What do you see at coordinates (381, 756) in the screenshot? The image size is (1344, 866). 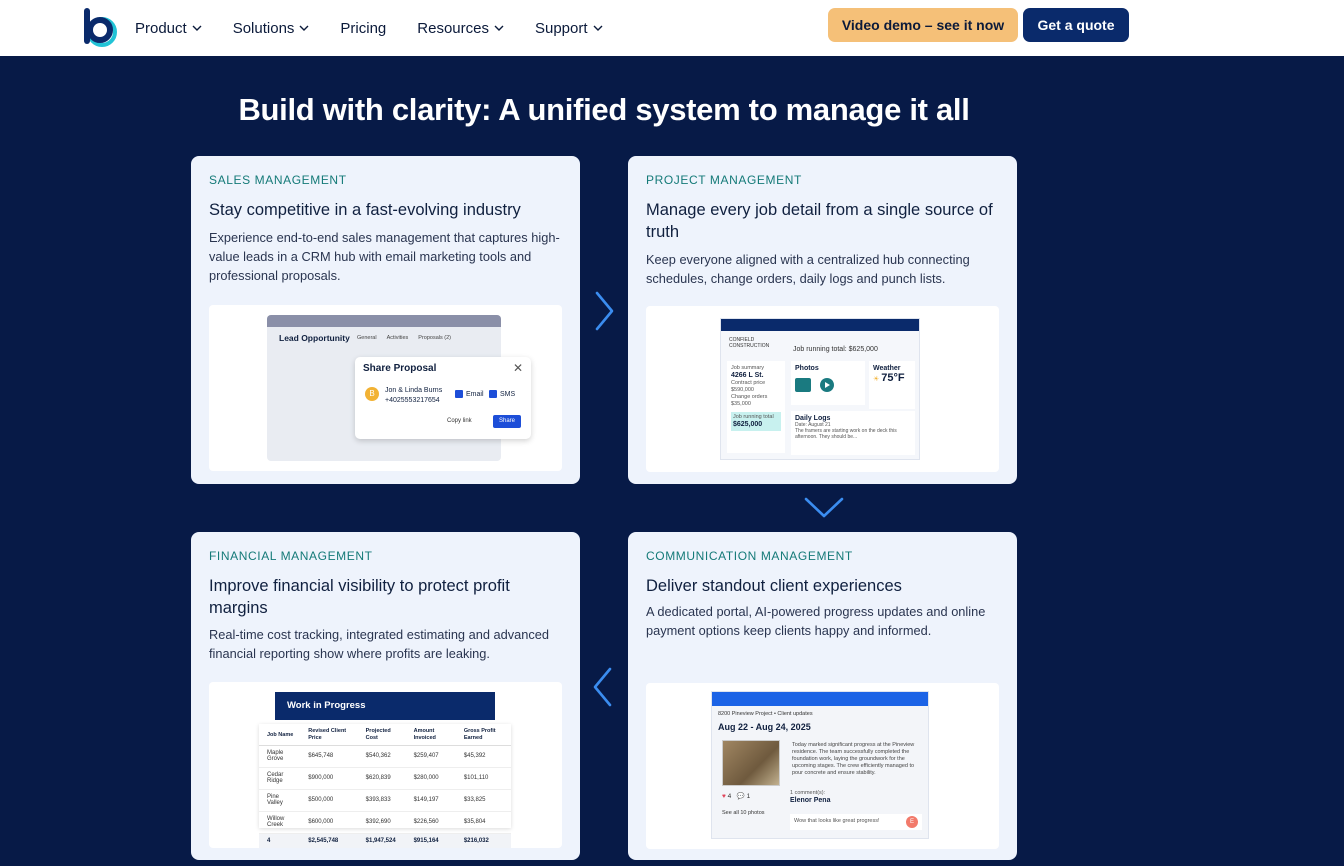 I see `table-cell: $540,362` at bounding box center [381, 756].